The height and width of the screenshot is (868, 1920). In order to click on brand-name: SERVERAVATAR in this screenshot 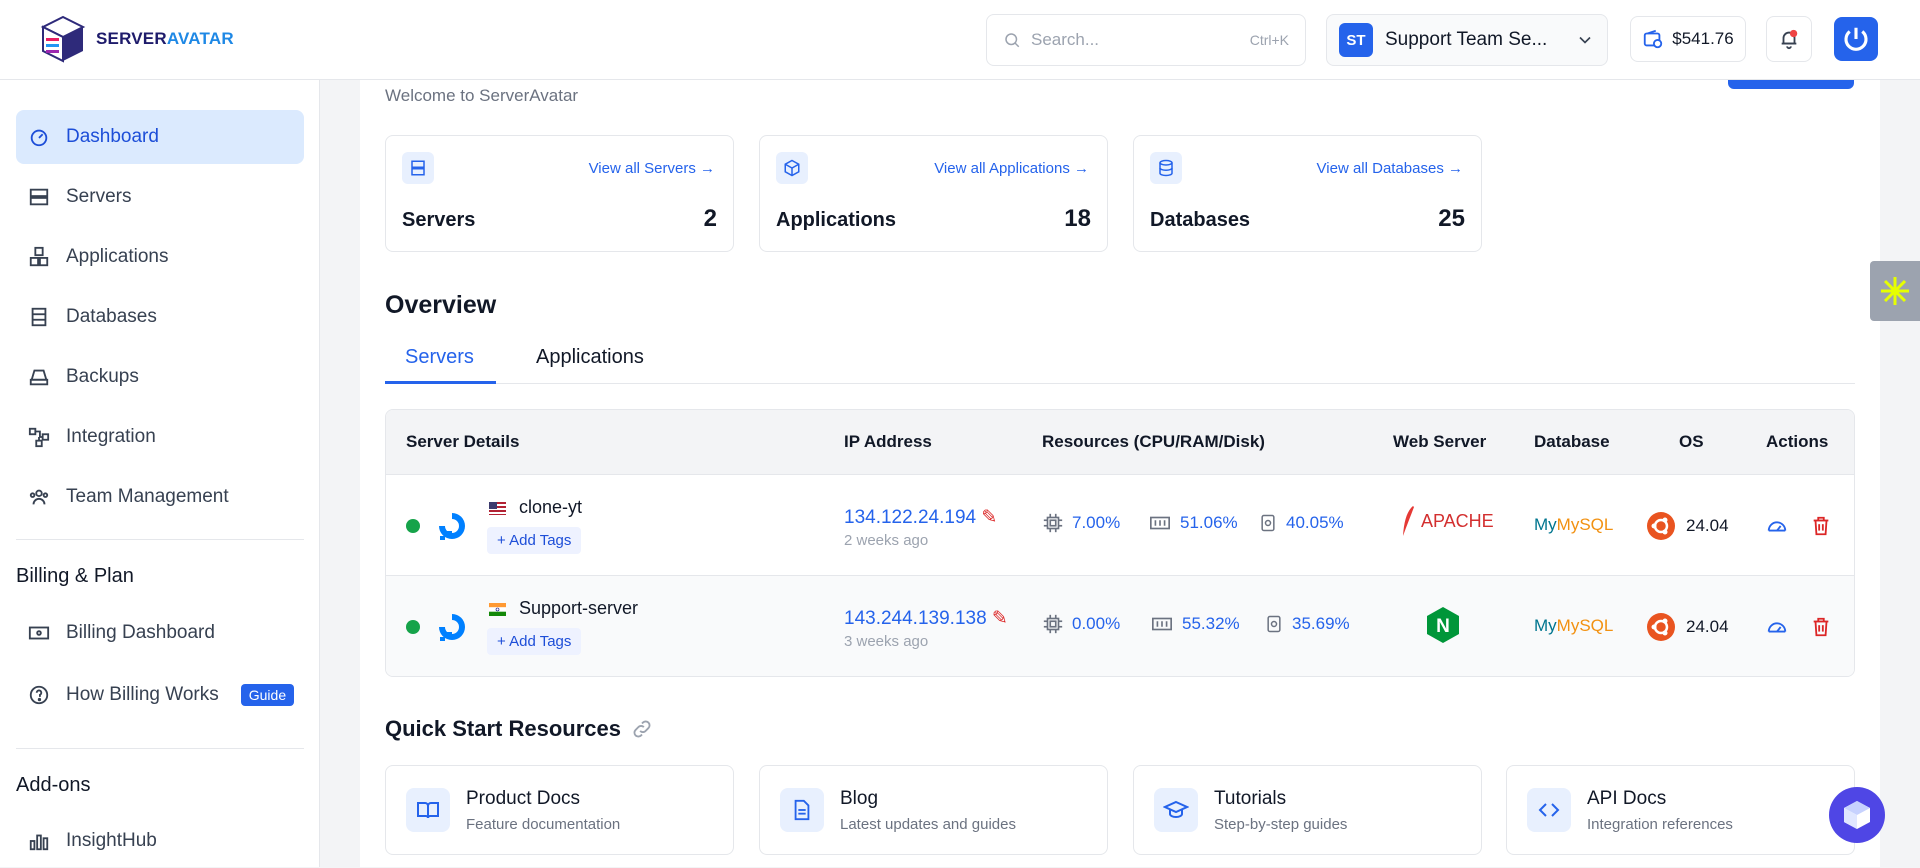, I will do `click(165, 38)`.